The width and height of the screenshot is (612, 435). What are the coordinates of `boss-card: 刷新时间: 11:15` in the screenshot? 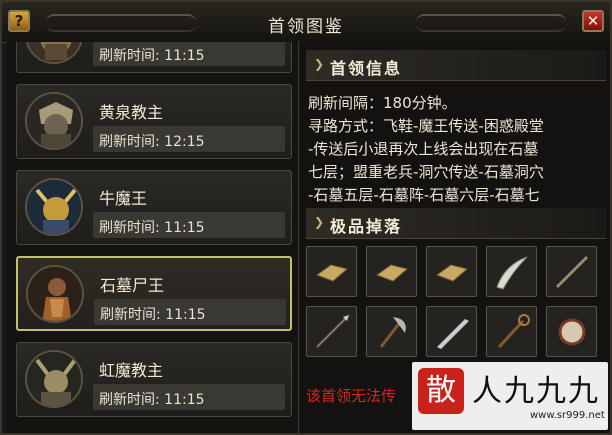 It's located at (154, 57).